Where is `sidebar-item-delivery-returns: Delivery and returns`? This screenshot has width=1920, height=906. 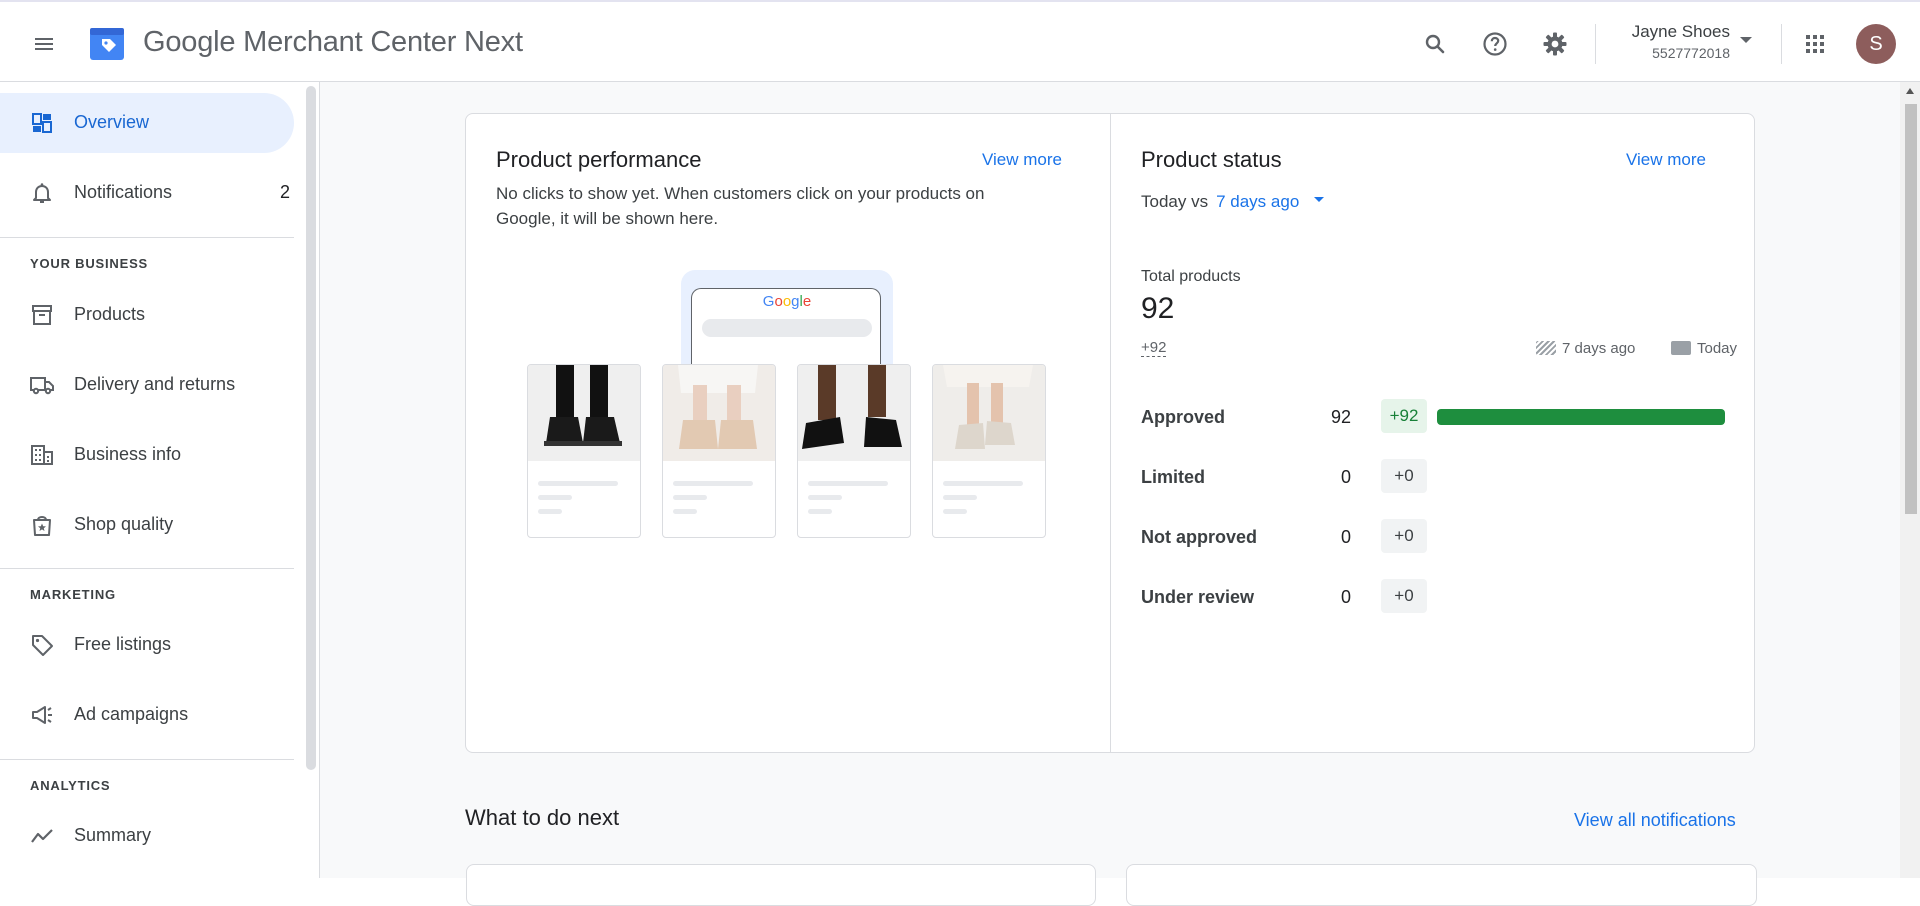 sidebar-item-delivery-returns: Delivery and returns is located at coordinates (147, 385).